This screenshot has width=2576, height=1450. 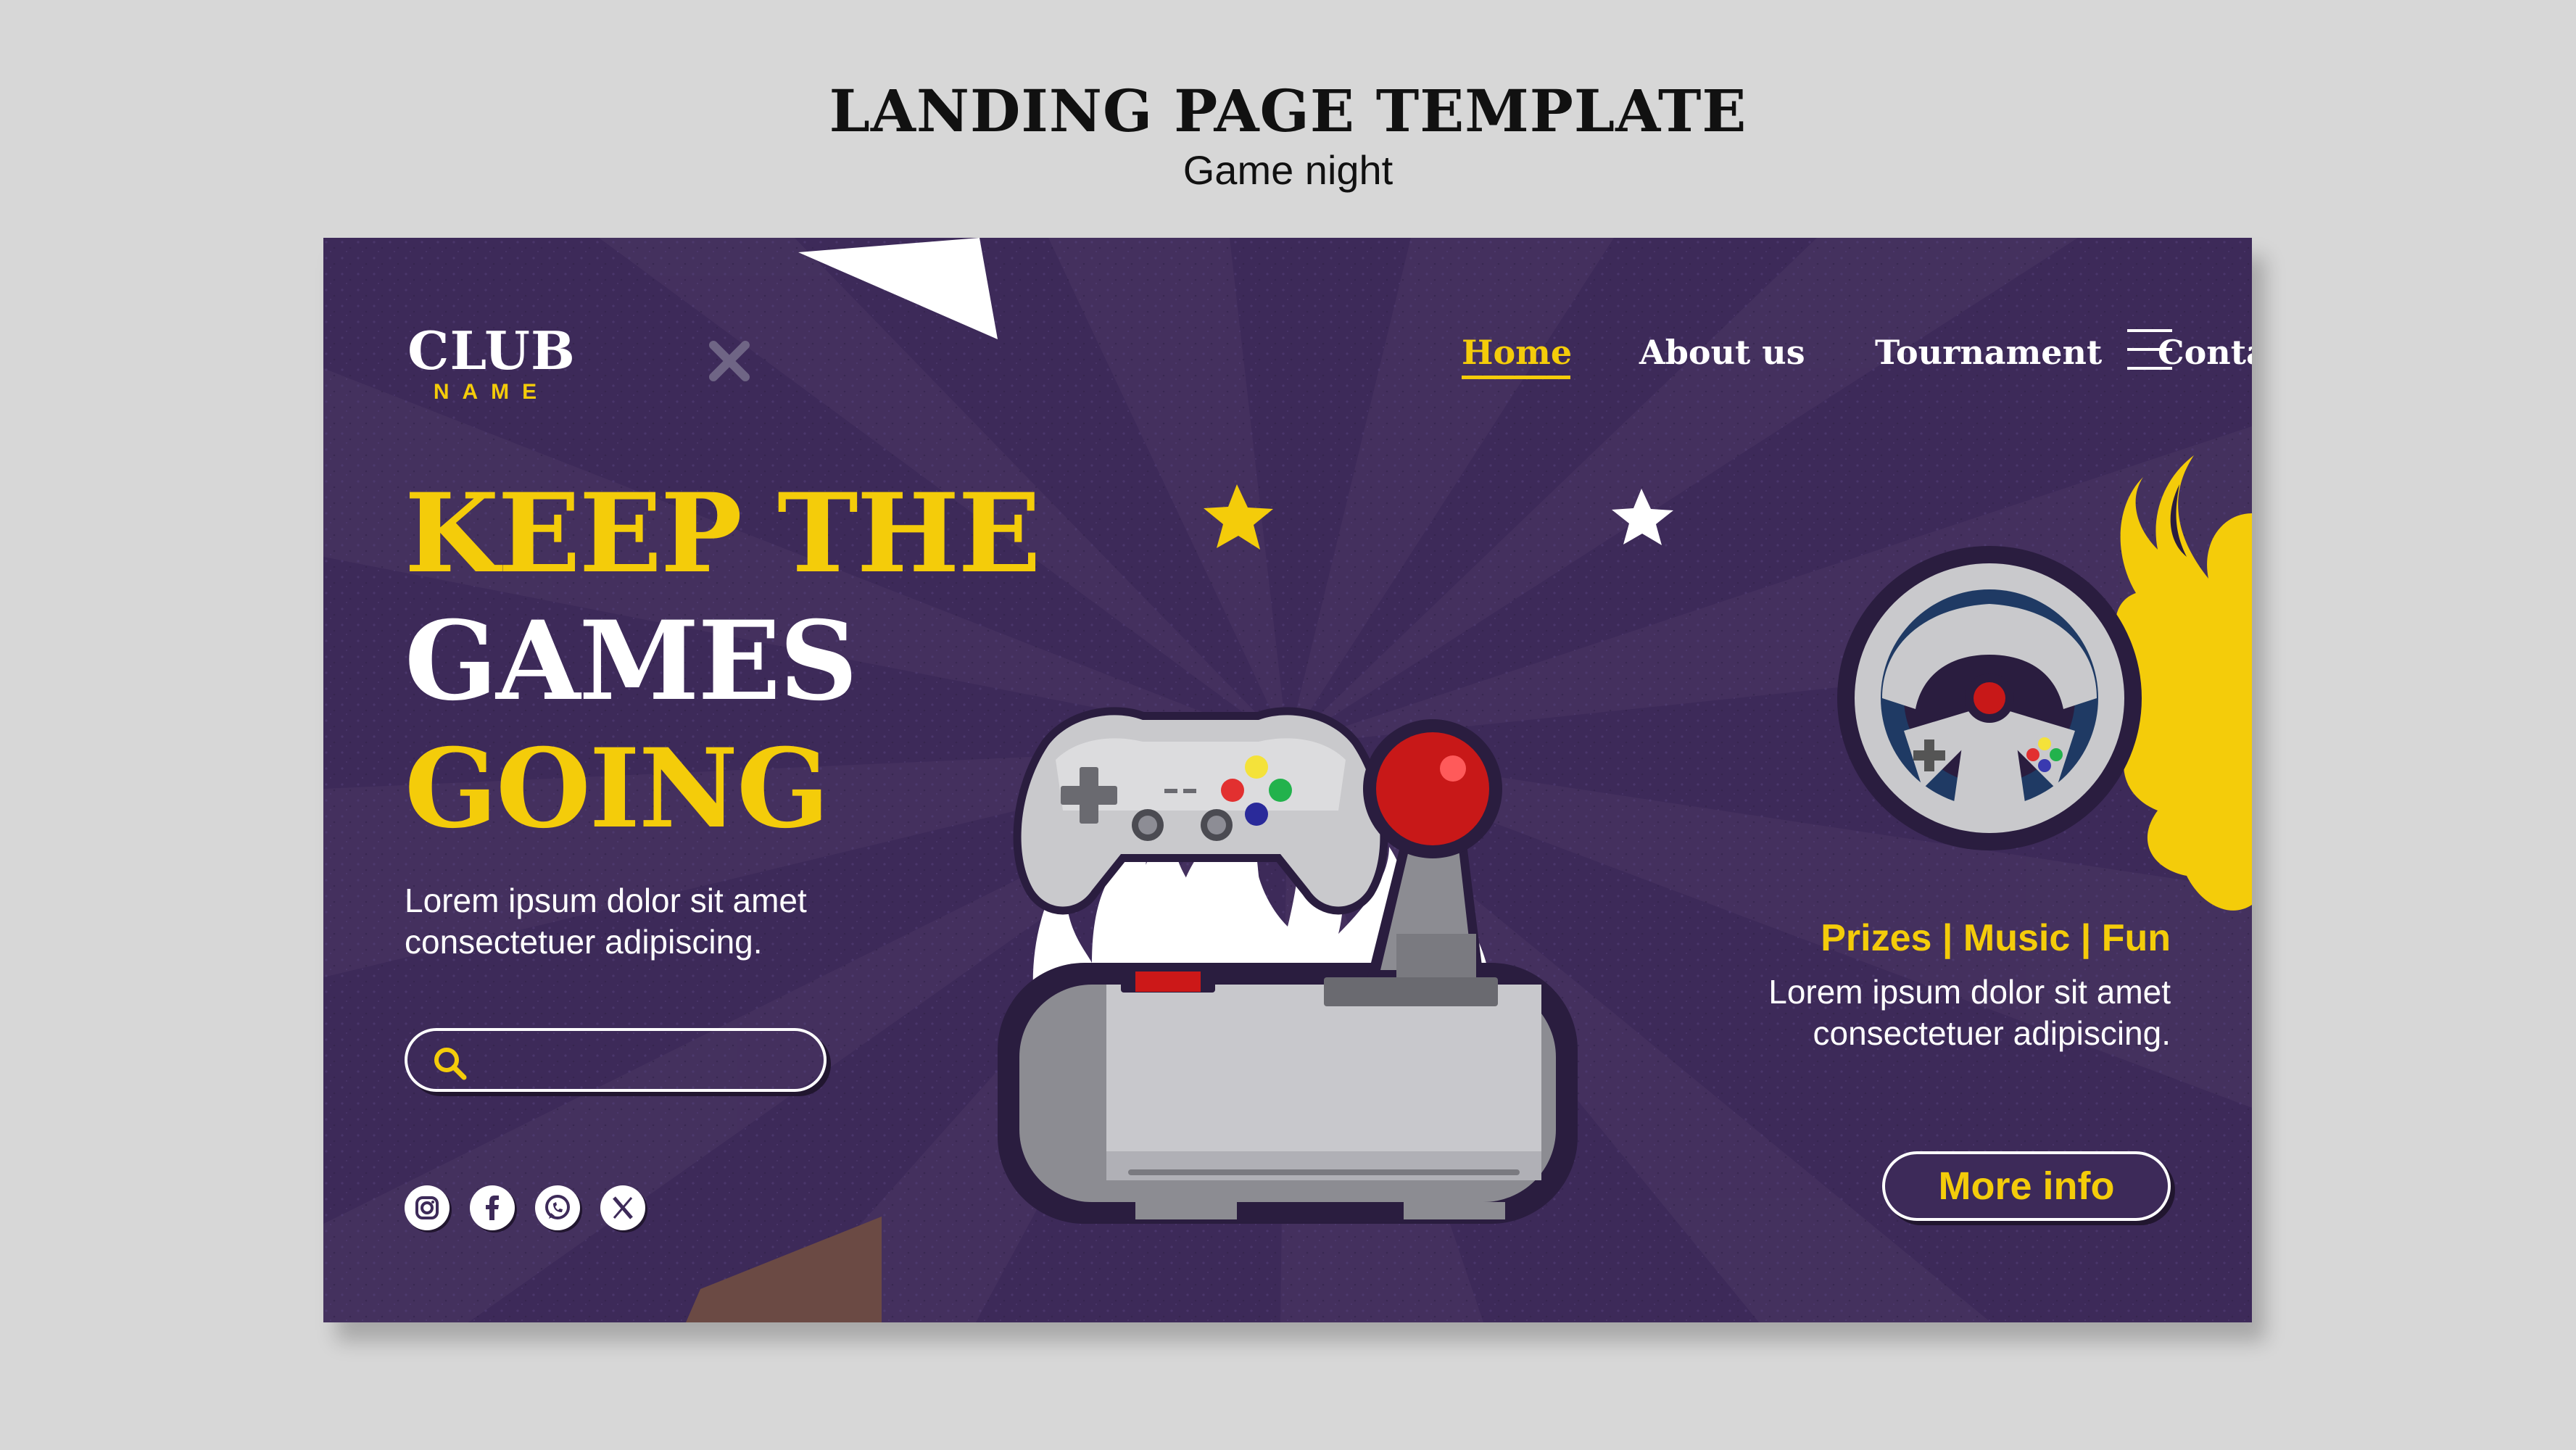 I want to click on search-bar, so click(x=616, y=1060).